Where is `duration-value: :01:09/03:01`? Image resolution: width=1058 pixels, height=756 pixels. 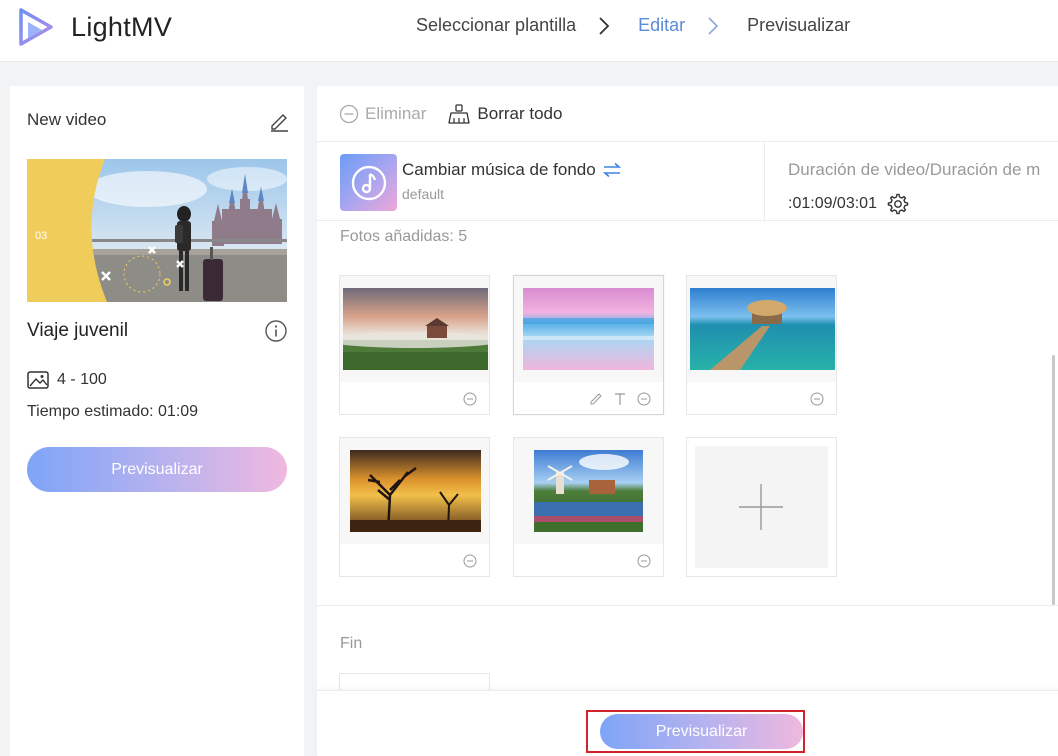
duration-value: :01:09/03:01 is located at coordinates (832, 203).